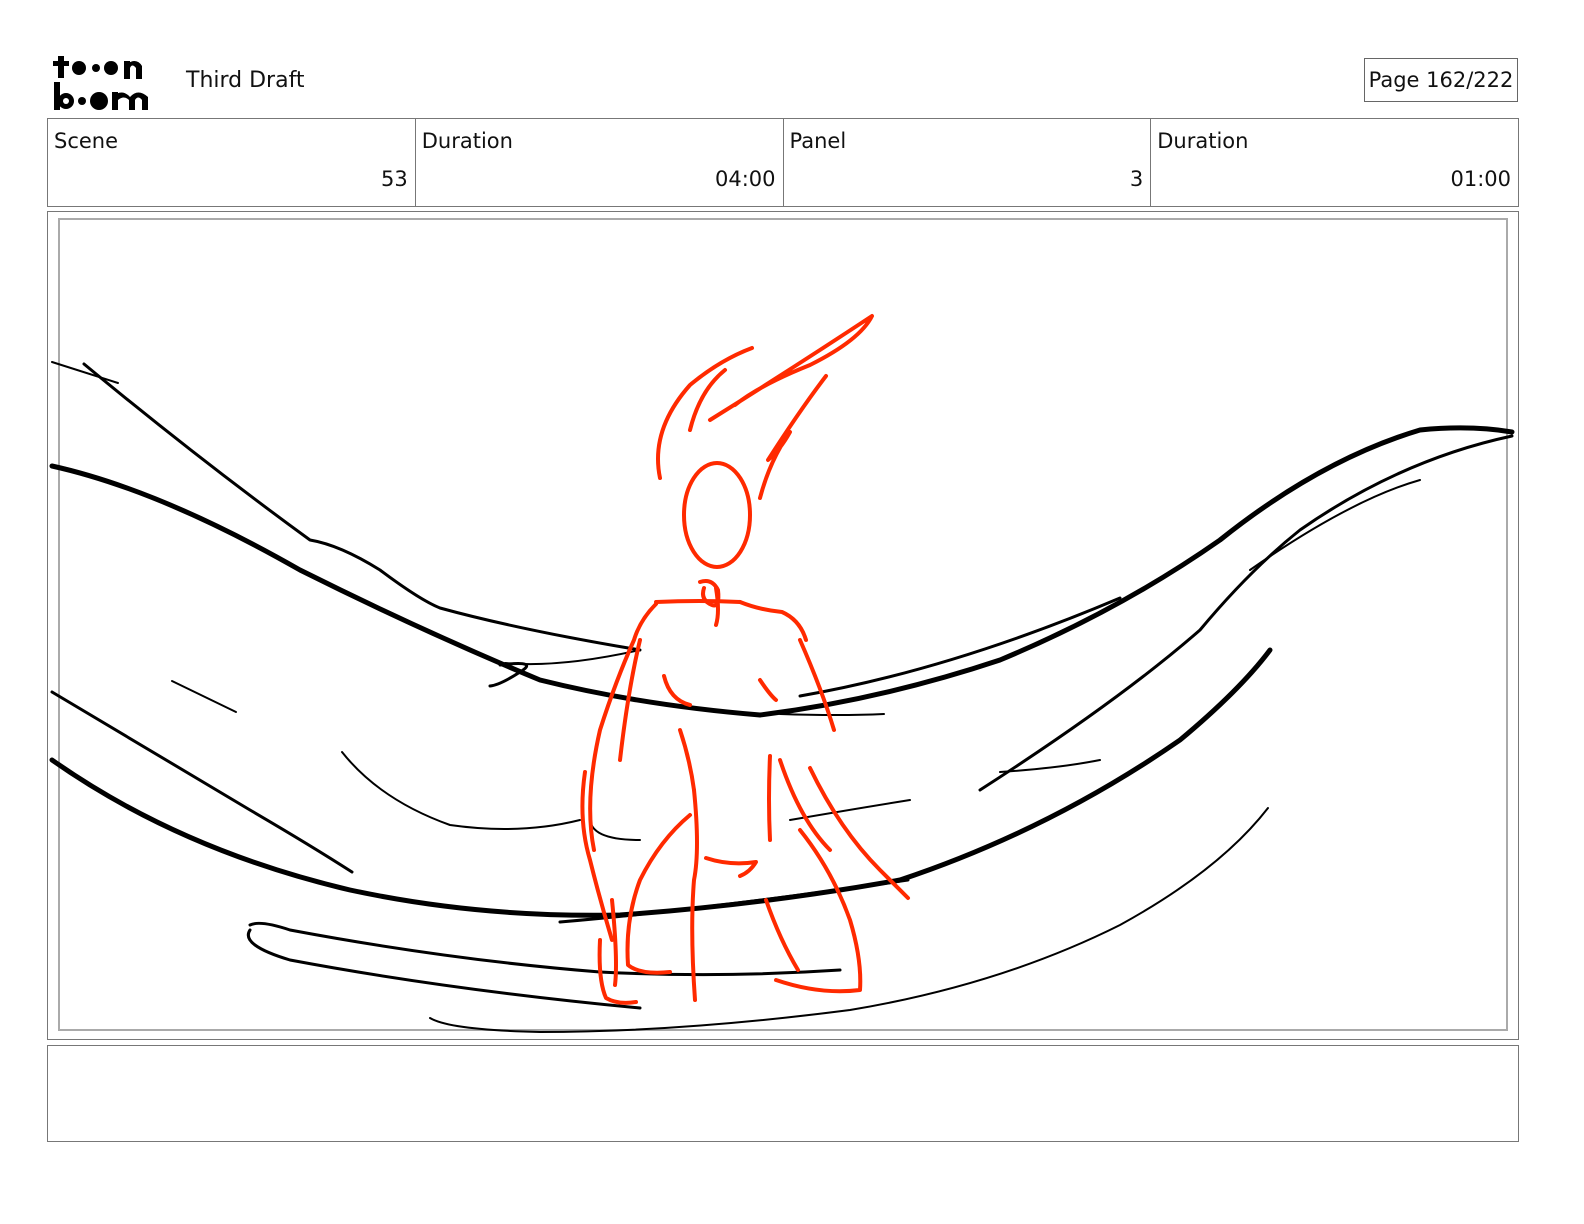 This screenshot has height=1224, width=1584. What do you see at coordinates (745, 659) in the screenshot?
I see `figure-strokes` at bounding box center [745, 659].